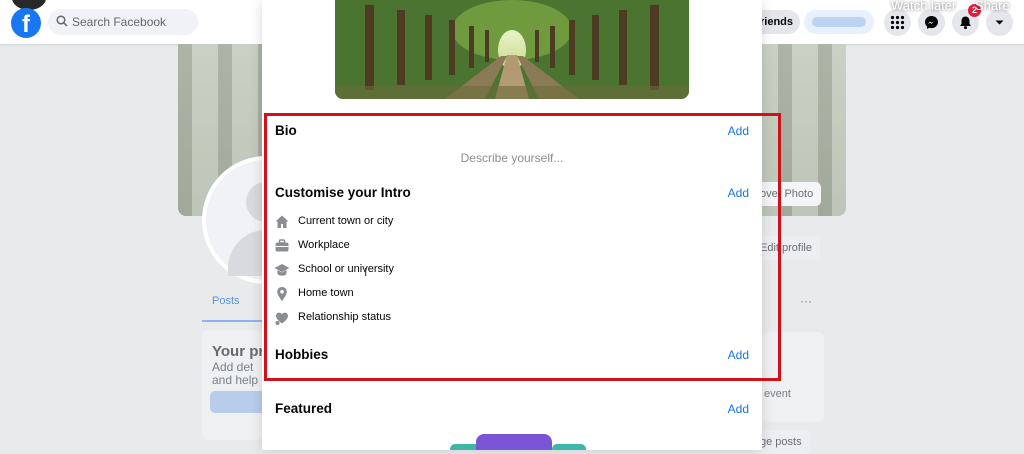  What do you see at coordinates (793, 377) in the screenshot?
I see `background-side-card` at bounding box center [793, 377].